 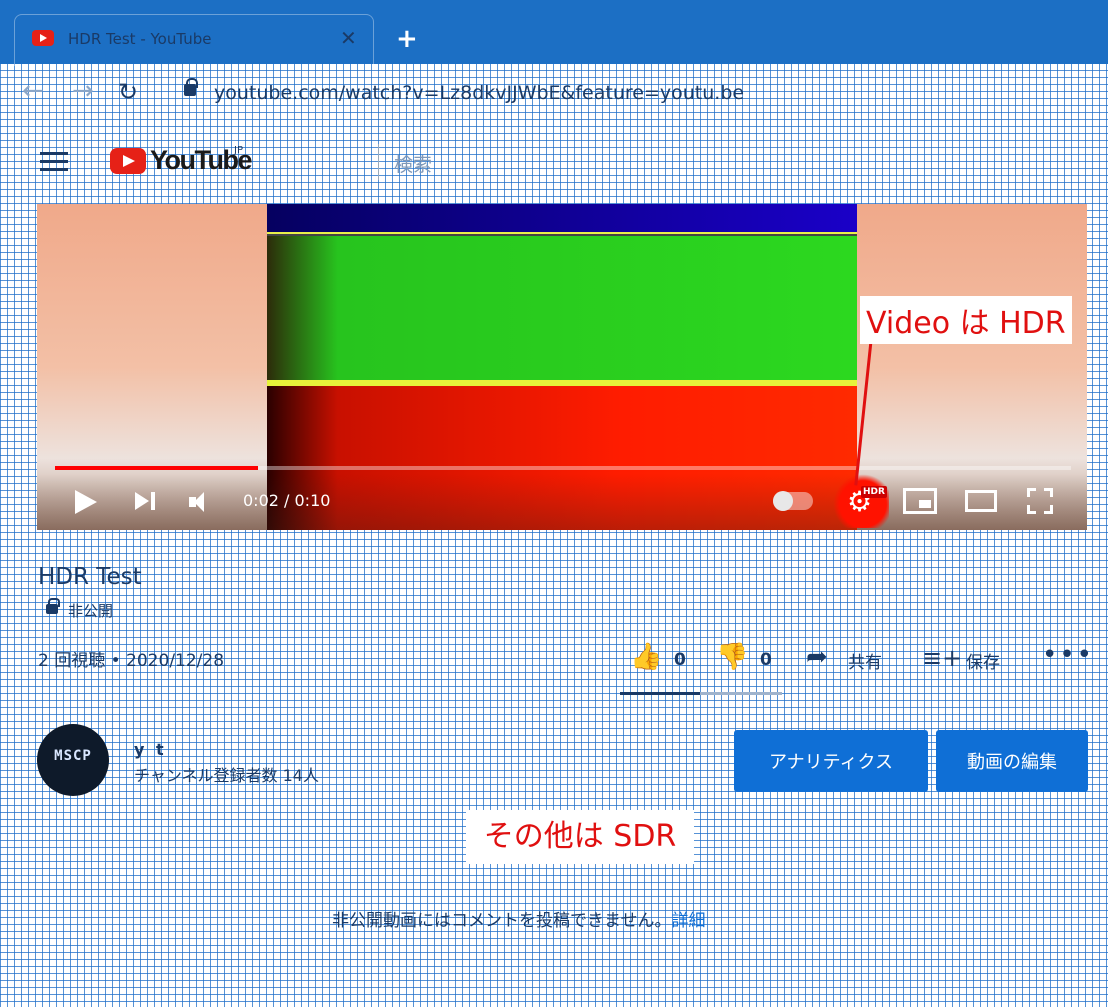 I want to click on private-lock-icon, so click(x=53, y=606).